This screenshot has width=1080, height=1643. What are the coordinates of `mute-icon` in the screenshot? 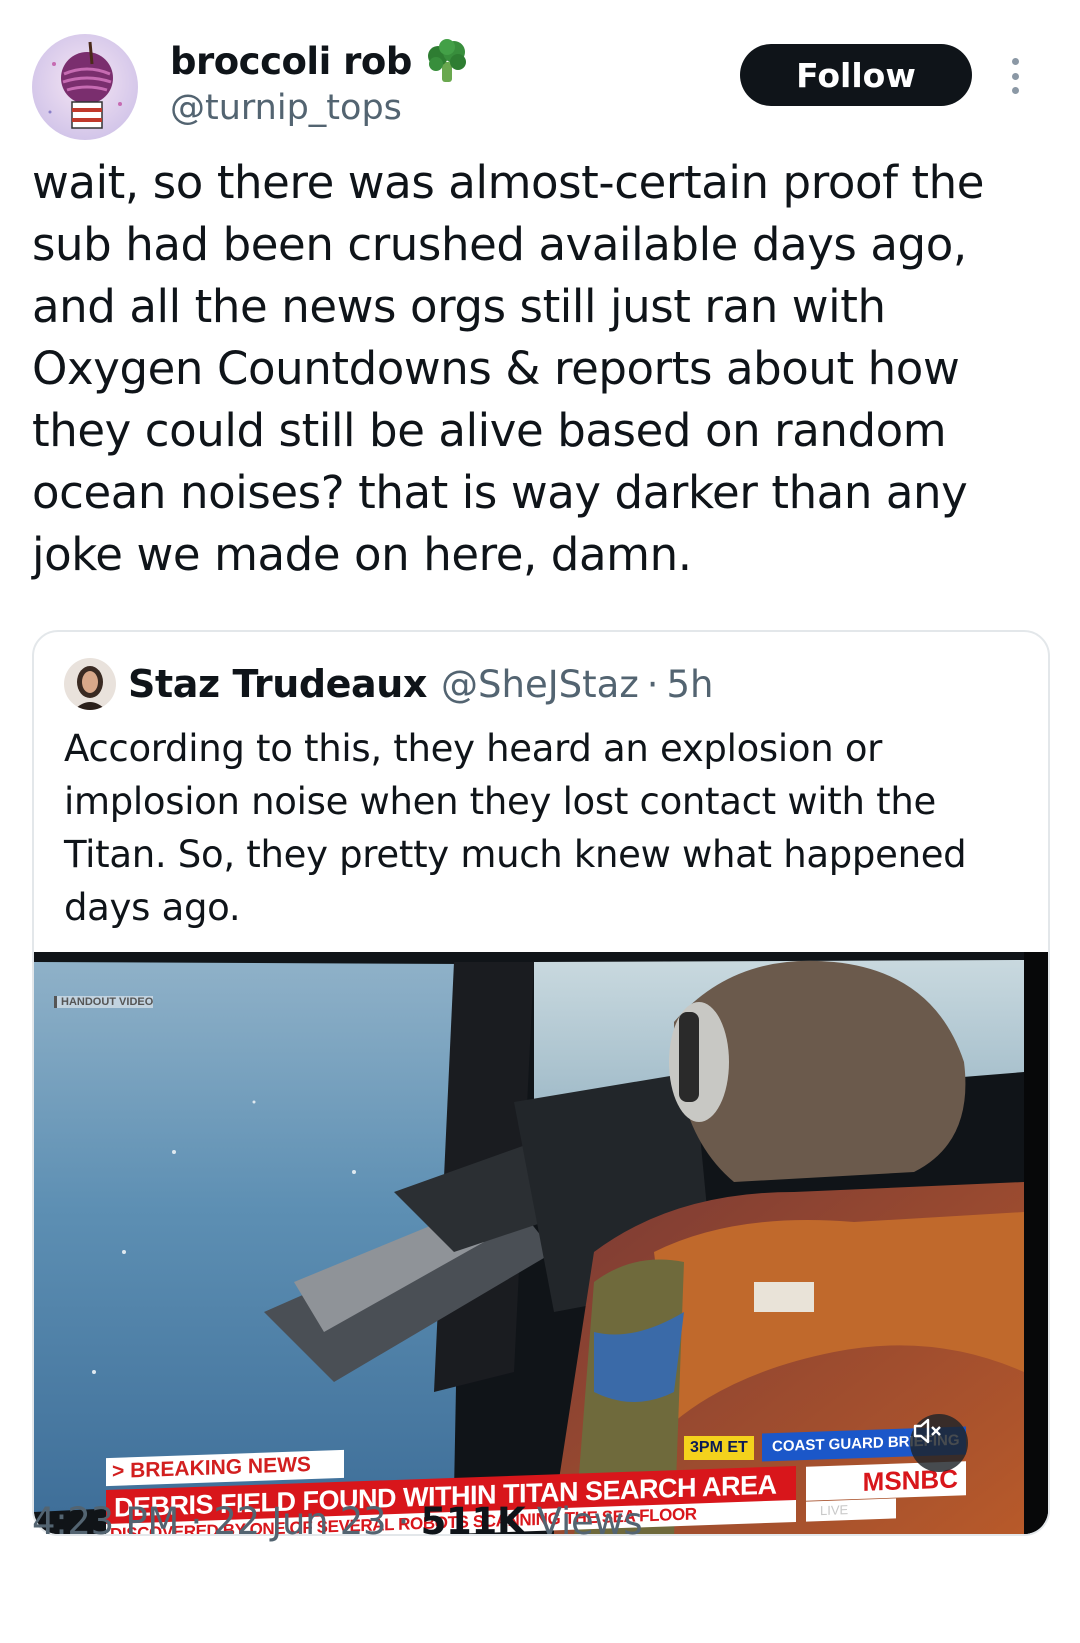 It's located at (939, 1443).